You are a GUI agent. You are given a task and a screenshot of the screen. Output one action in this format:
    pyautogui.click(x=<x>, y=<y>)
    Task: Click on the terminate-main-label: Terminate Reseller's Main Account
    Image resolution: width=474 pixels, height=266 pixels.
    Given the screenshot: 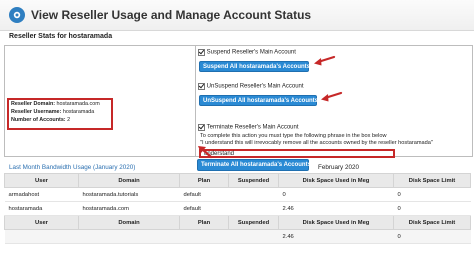 What is the action you would take?
    pyautogui.click(x=252, y=127)
    